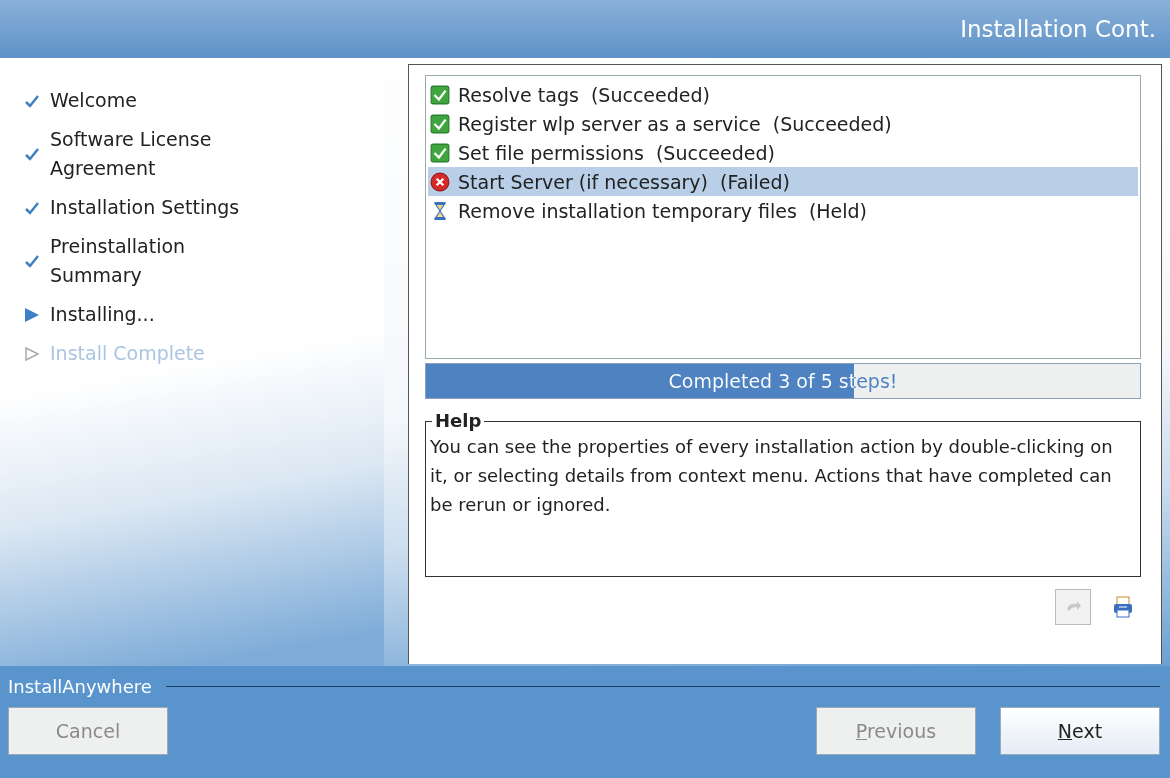 Image resolution: width=1170 pixels, height=778 pixels. I want to click on action-item: Register wlp server as a service (Succeeded), so click(783, 123).